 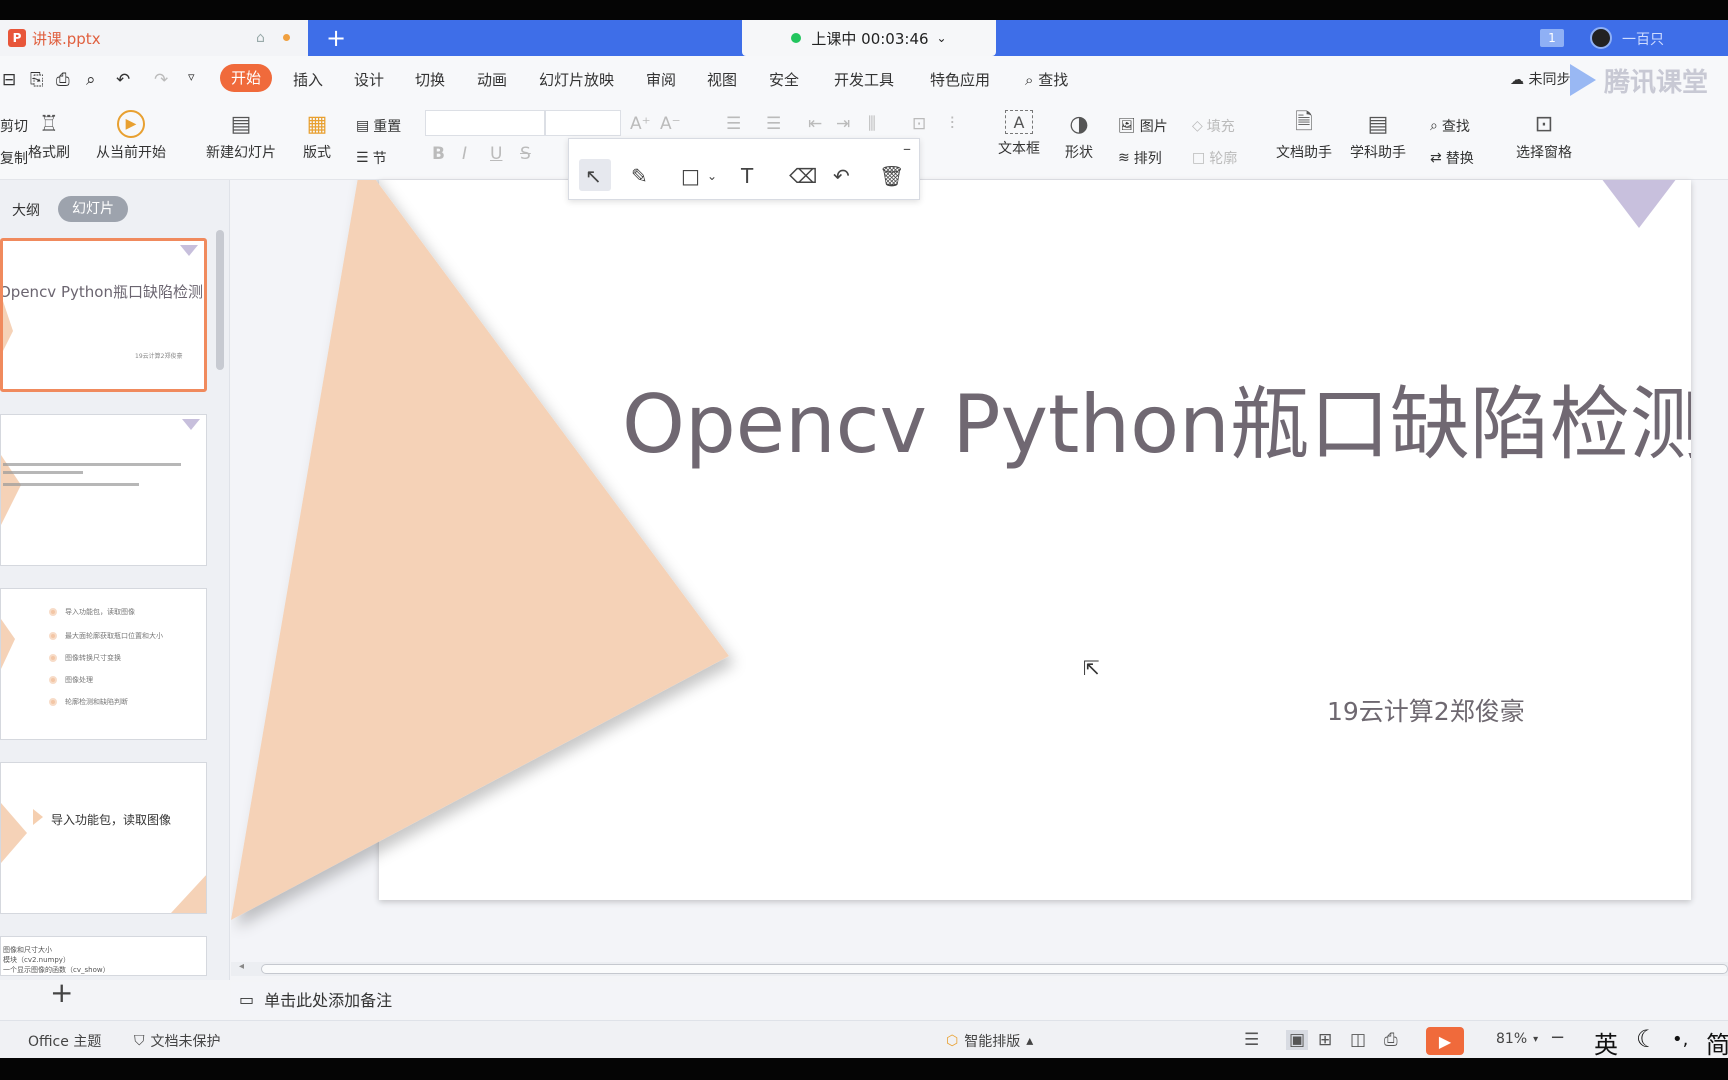 What do you see at coordinates (177, 1041) in the screenshot?
I see `protection-status: ⛉ 文档未保护` at bounding box center [177, 1041].